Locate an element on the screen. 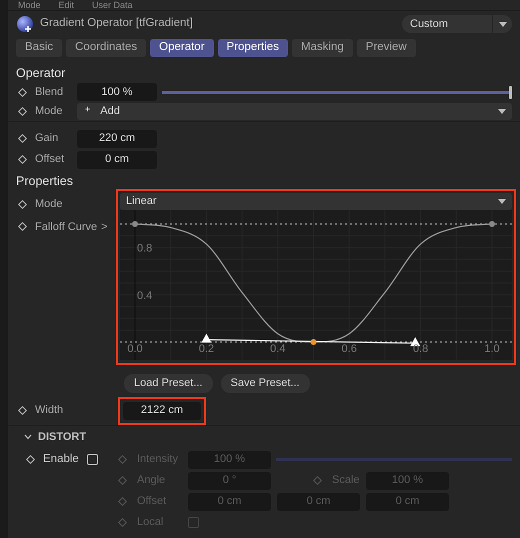  input-field: 2122 cm is located at coordinates (162, 411).